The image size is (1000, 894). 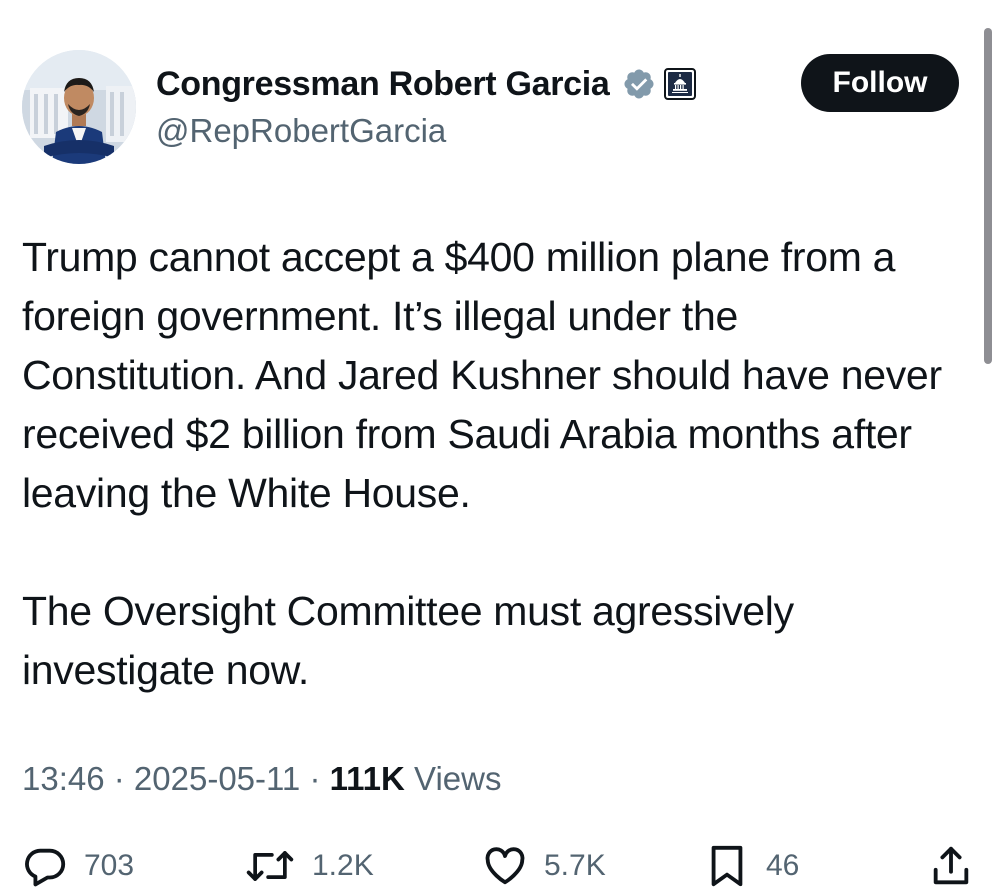 I want to click on repost-count: 1.2K, so click(x=343, y=865).